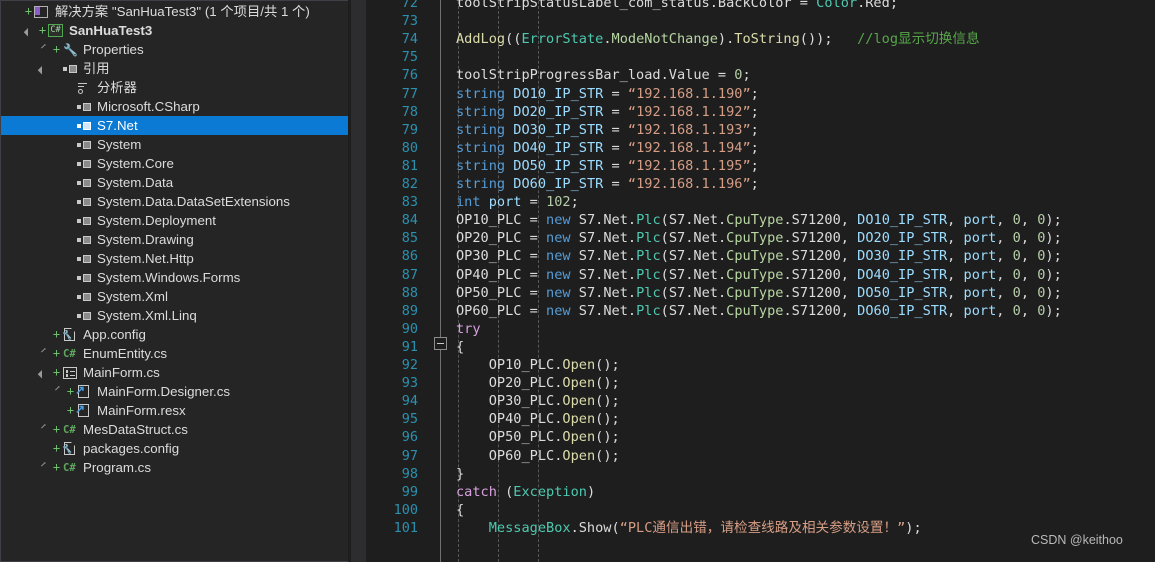  What do you see at coordinates (174, 239) in the screenshot?
I see `tree-item-system.drawing: +System.Drawing` at bounding box center [174, 239].